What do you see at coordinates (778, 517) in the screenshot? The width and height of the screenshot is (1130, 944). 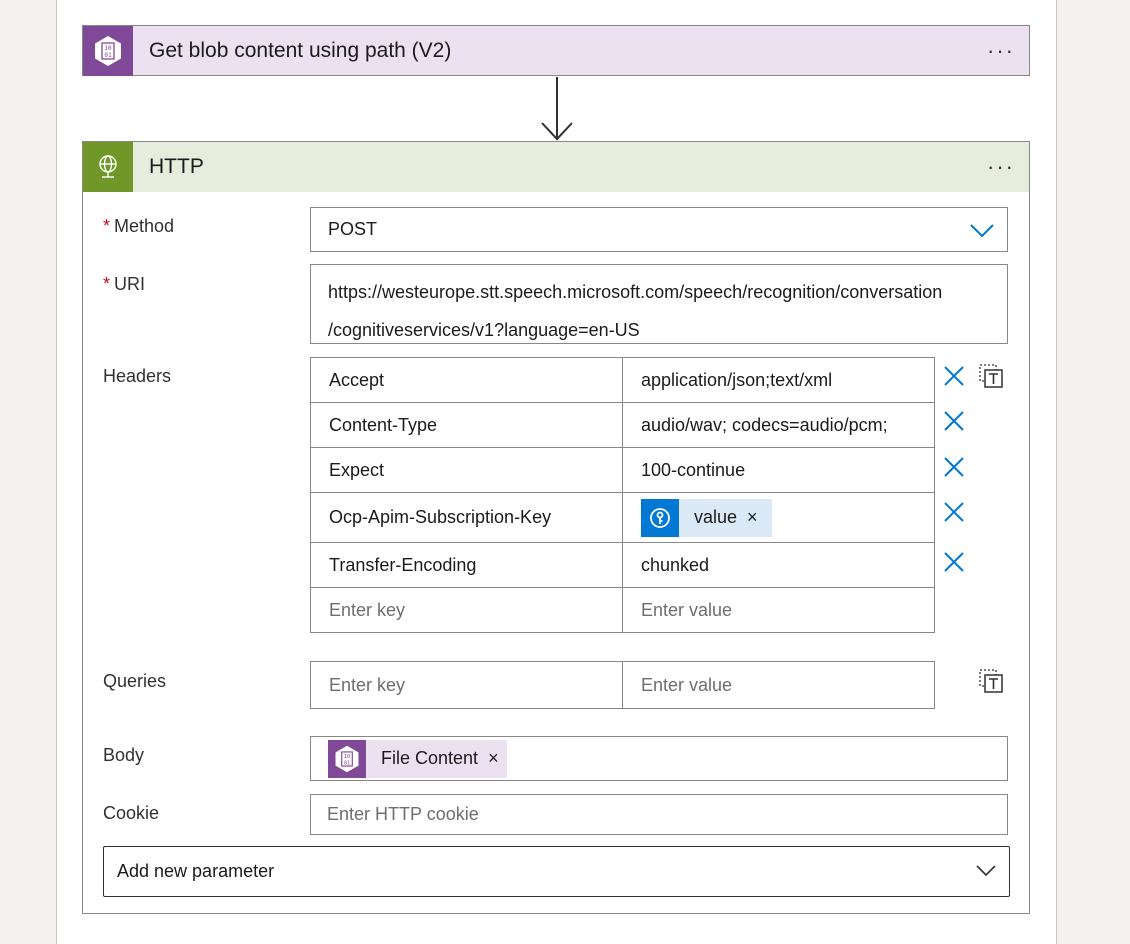 I see `header-value-cell: value ×` at bounding box center [778, 517].